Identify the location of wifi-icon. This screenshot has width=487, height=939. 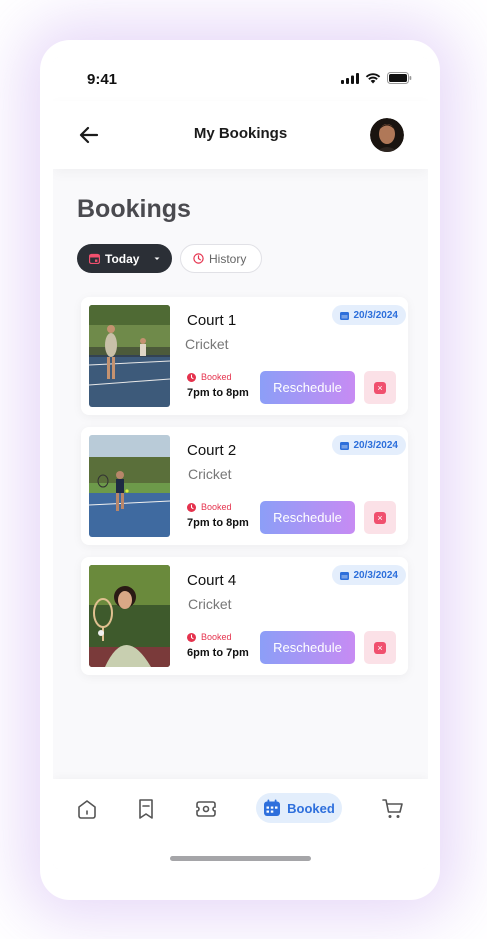
(373, 78).